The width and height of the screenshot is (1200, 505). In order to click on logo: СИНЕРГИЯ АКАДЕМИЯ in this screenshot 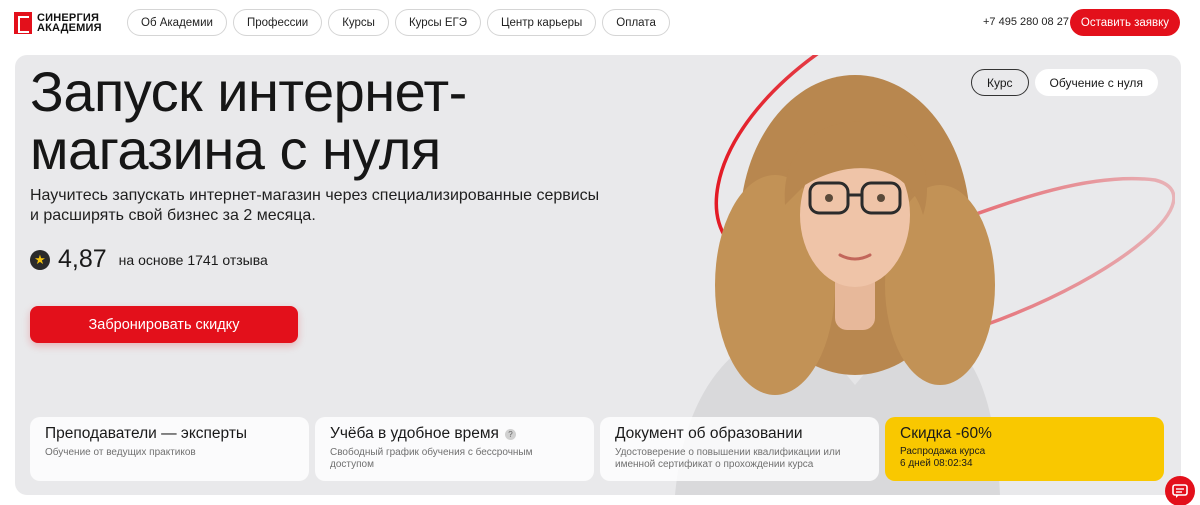, I will do `click(58, 23)`.